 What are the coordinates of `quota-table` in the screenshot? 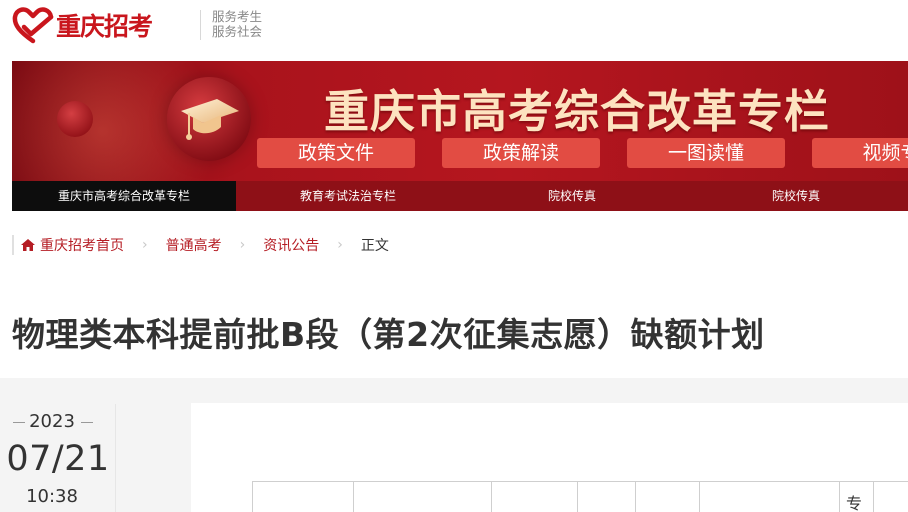 It's located at (580, 496).